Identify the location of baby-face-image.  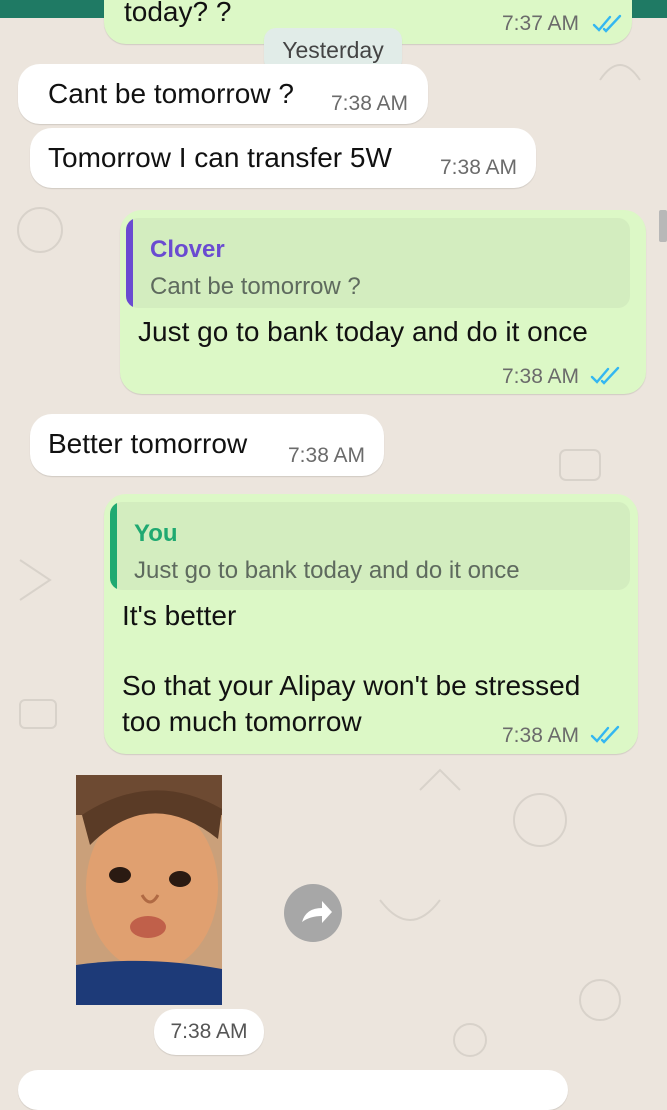
(149, 890).